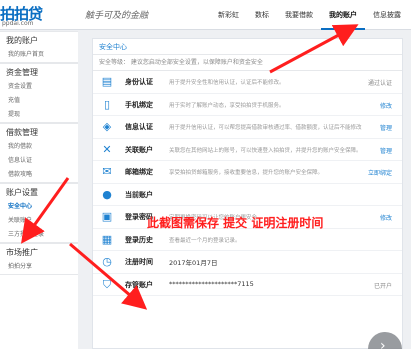 The height and width of the screenshot is (349, 411). What do you see at coordinates (45, 210) in the screenshot?
I see `arrow-to-security-center` at bounding box center [45, 210].